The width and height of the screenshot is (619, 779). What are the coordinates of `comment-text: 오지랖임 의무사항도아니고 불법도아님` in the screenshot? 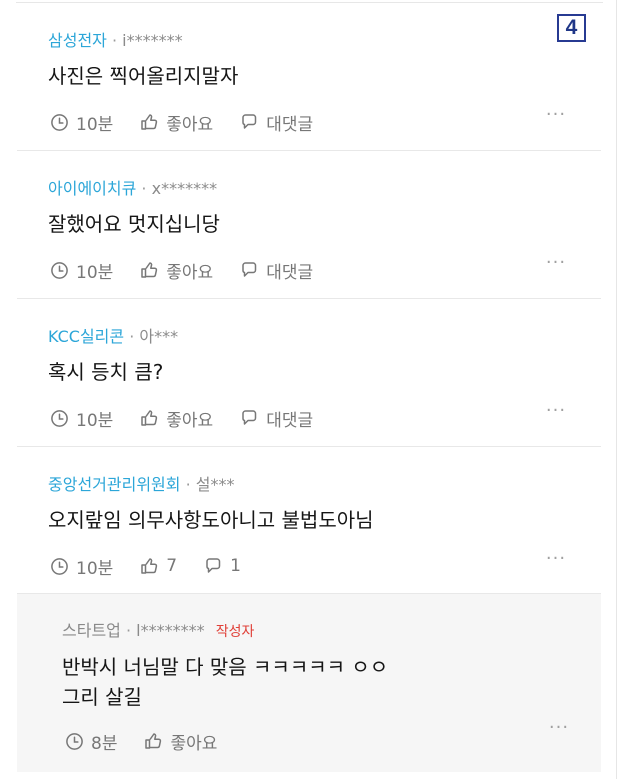 It's located at (211, 520).